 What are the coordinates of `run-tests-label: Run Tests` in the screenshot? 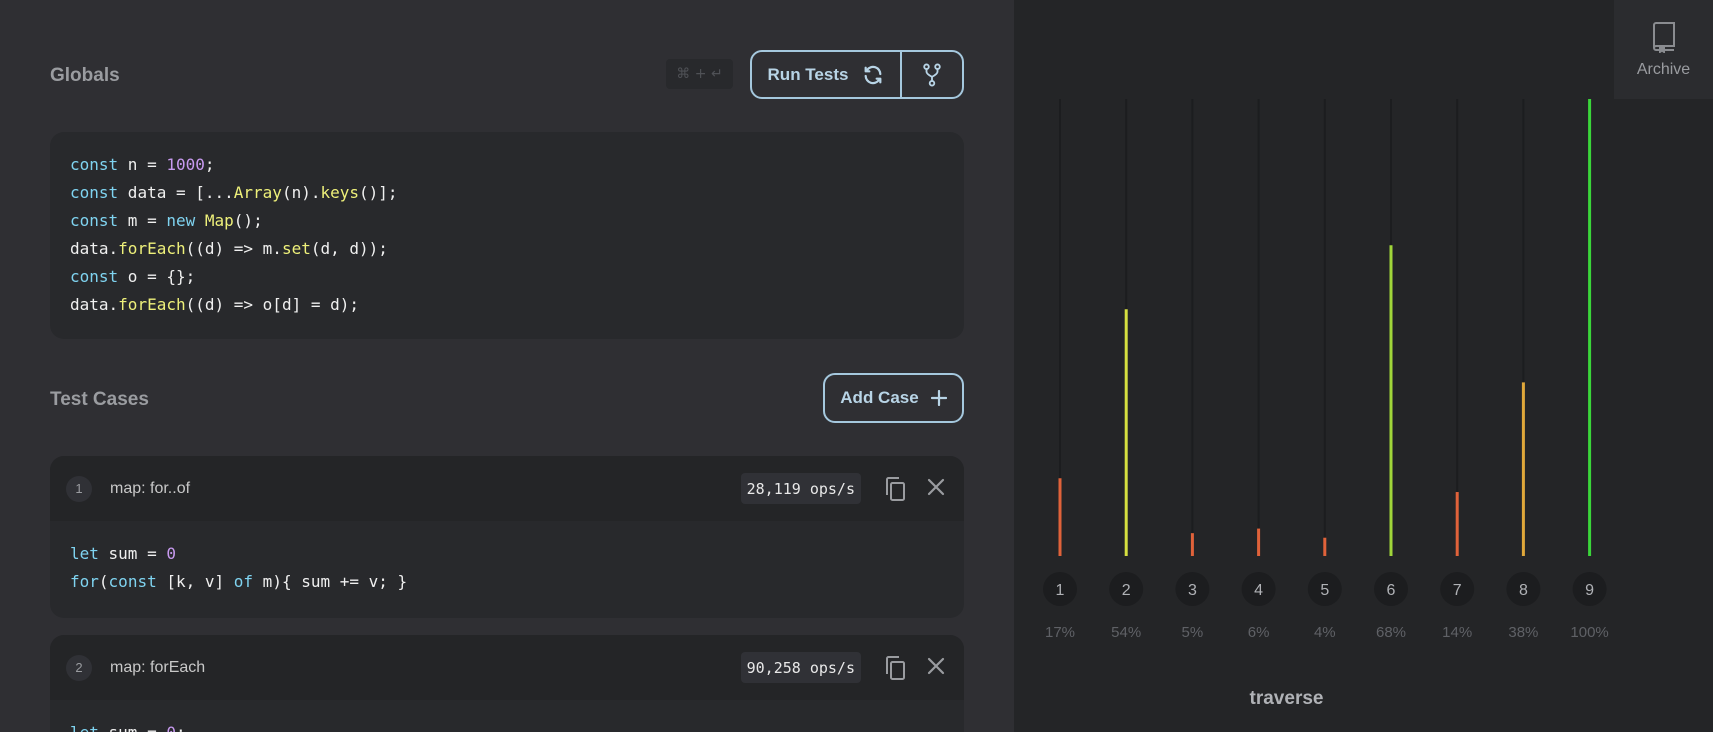 It's located at (808, 74).